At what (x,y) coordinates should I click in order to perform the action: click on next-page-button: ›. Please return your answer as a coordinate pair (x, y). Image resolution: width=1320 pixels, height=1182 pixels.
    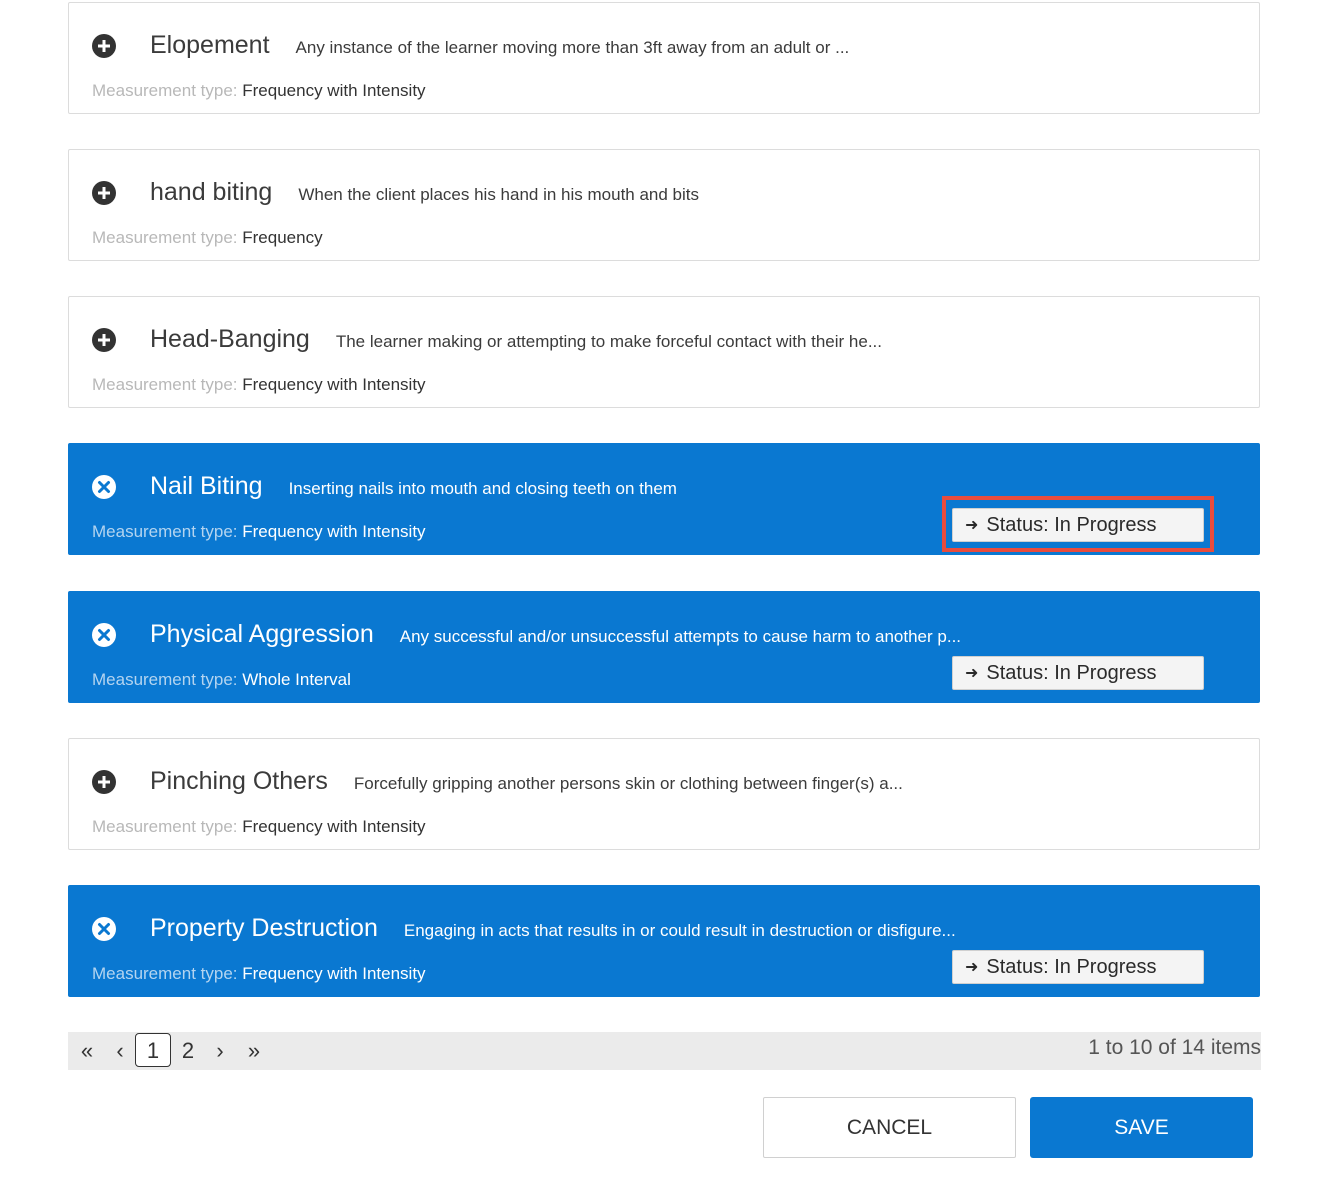
    Looking at the image, I should click on (220, 1051).